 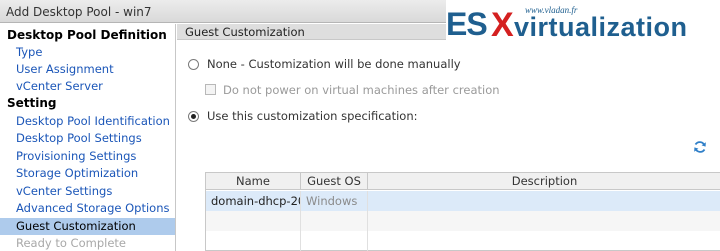 I want to click on table-row: domain-dhcp-20 Windows, so click(x=463, y=201).